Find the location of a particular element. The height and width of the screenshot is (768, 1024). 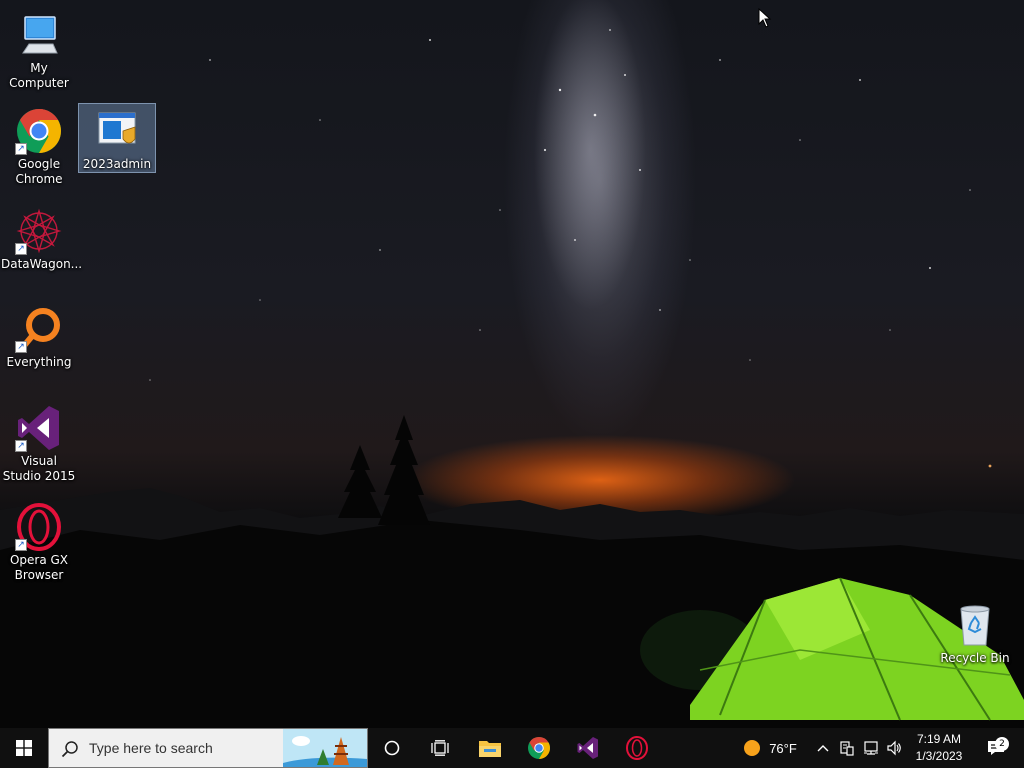

recycle-bin-icon is located at coordinates (975, 625).